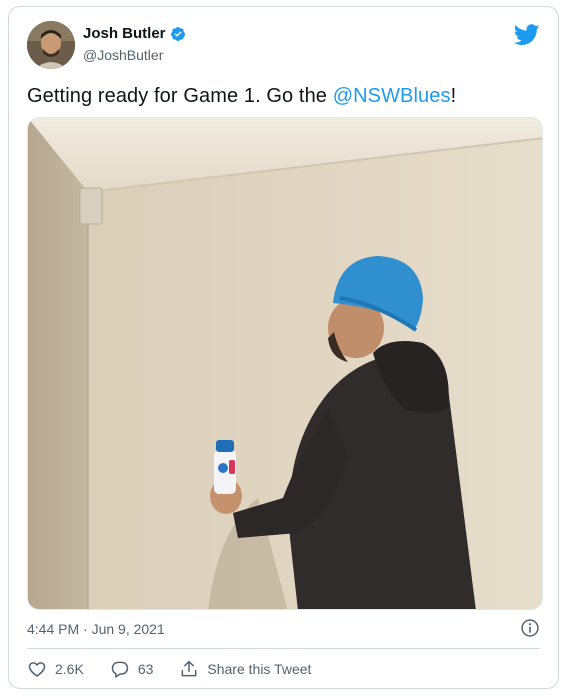  Describe the element at coordinates (180, 96) in the screenshot. I see `tweet-text-before: Getting ready for Game 1. Go the` at that location.